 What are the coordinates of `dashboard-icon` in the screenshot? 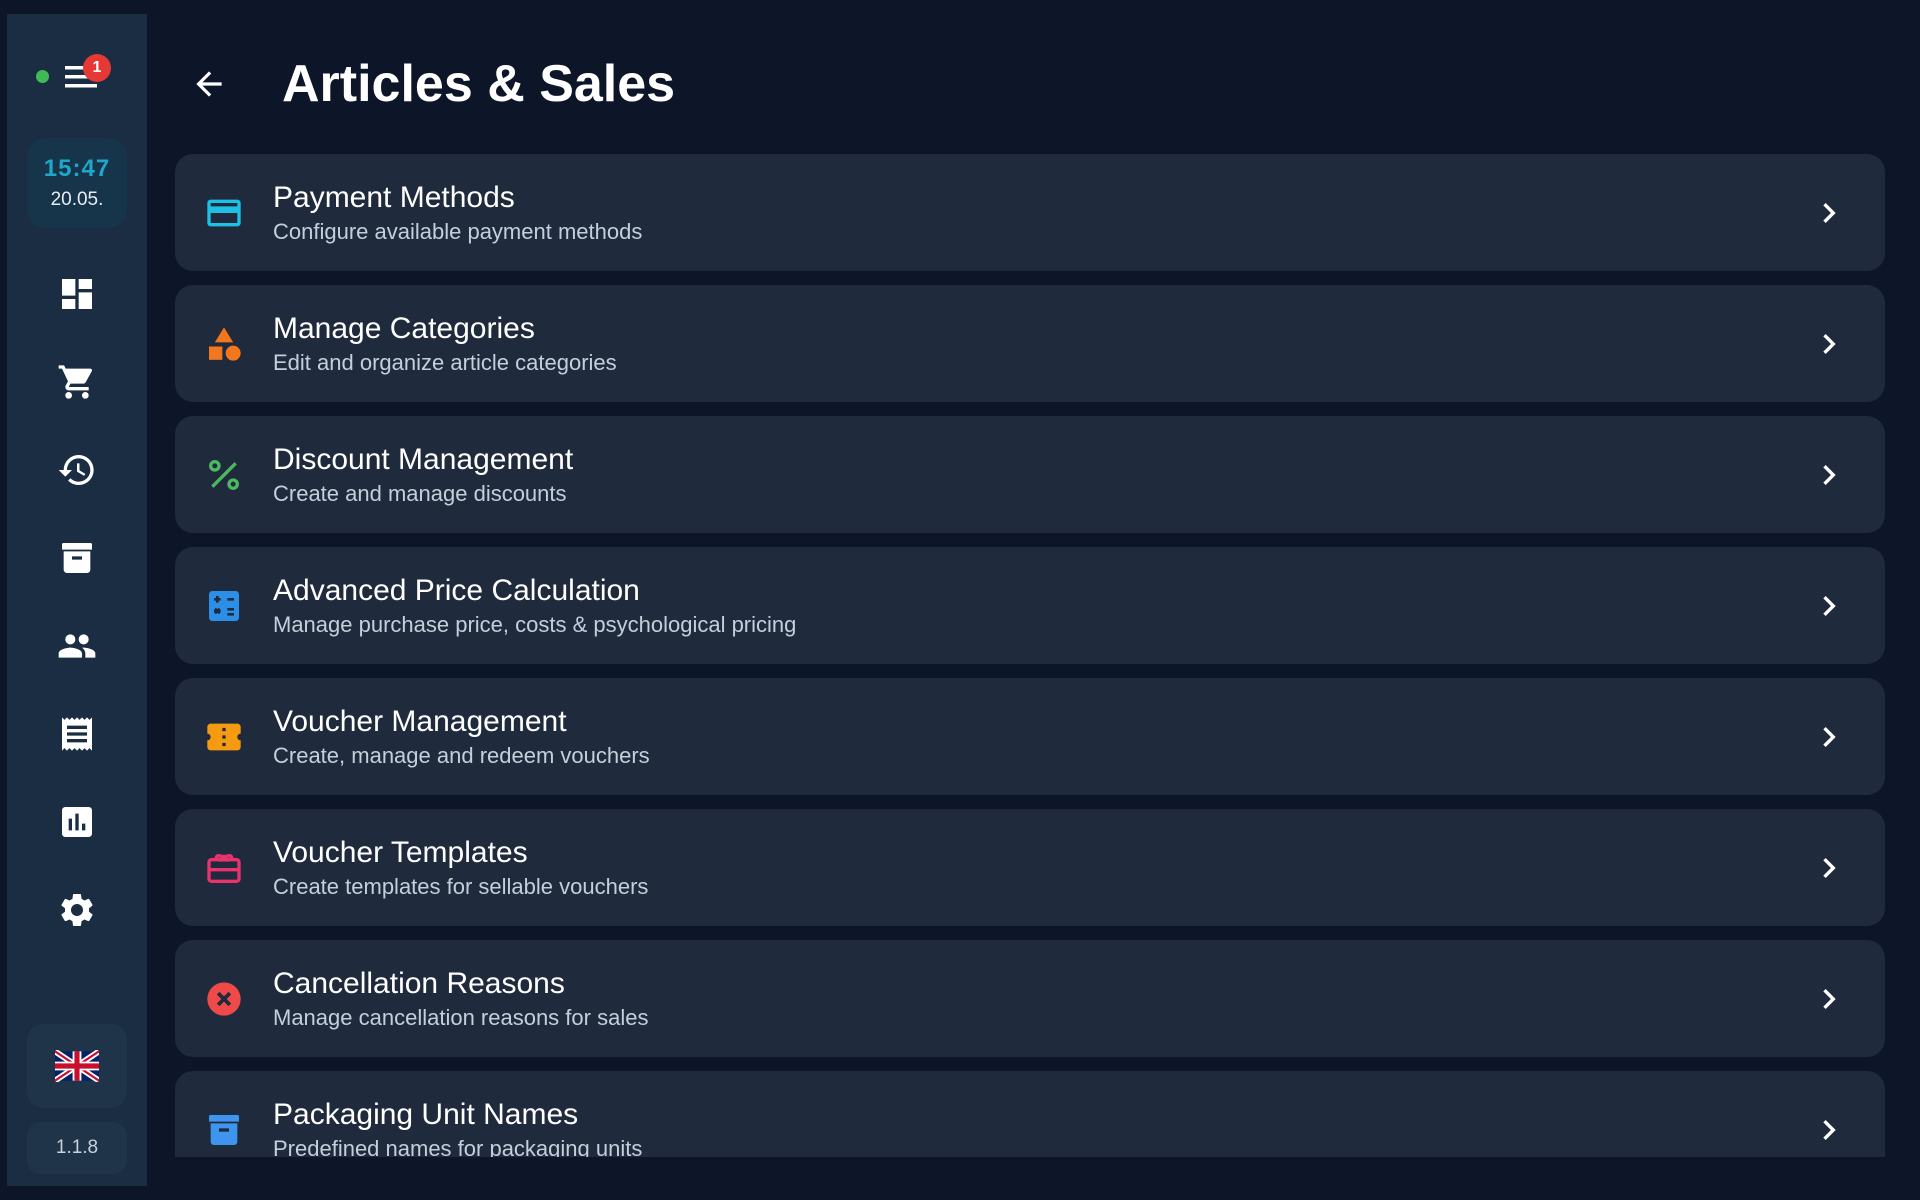 It's located at (77, 294).